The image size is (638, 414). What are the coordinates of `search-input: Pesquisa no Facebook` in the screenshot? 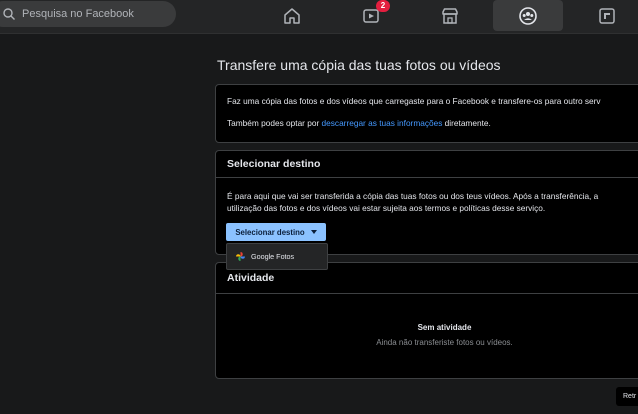 It's located at (78, 14).